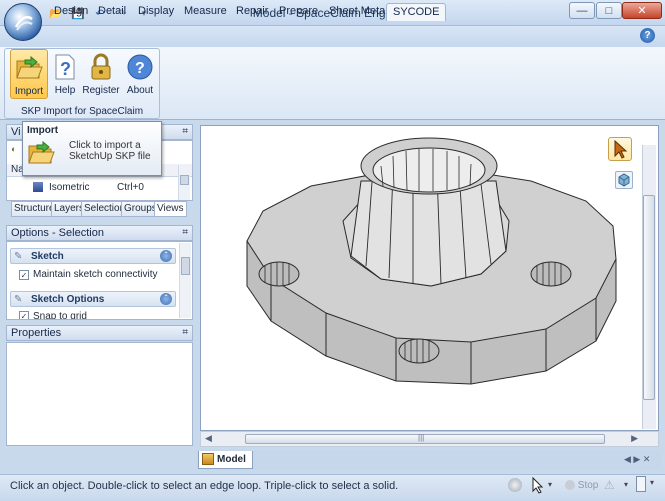 The height and width of the screenshot is (501, 665). What do you see at coordinates (57, 233) in the screenshot?
I see `options-panel-title: Options - Selection` at bounding box center [57, 233].